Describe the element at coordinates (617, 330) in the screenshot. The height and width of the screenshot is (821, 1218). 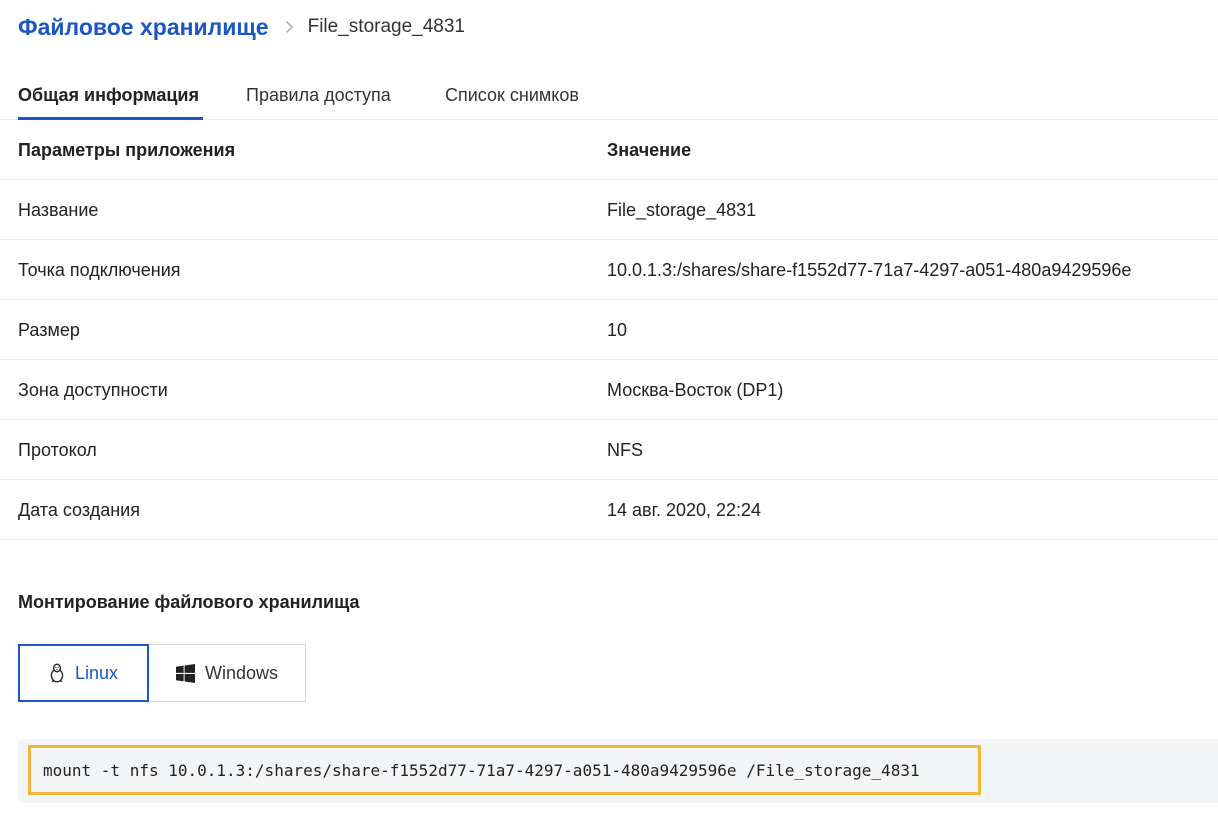
I see `row-value: 10` at that location.